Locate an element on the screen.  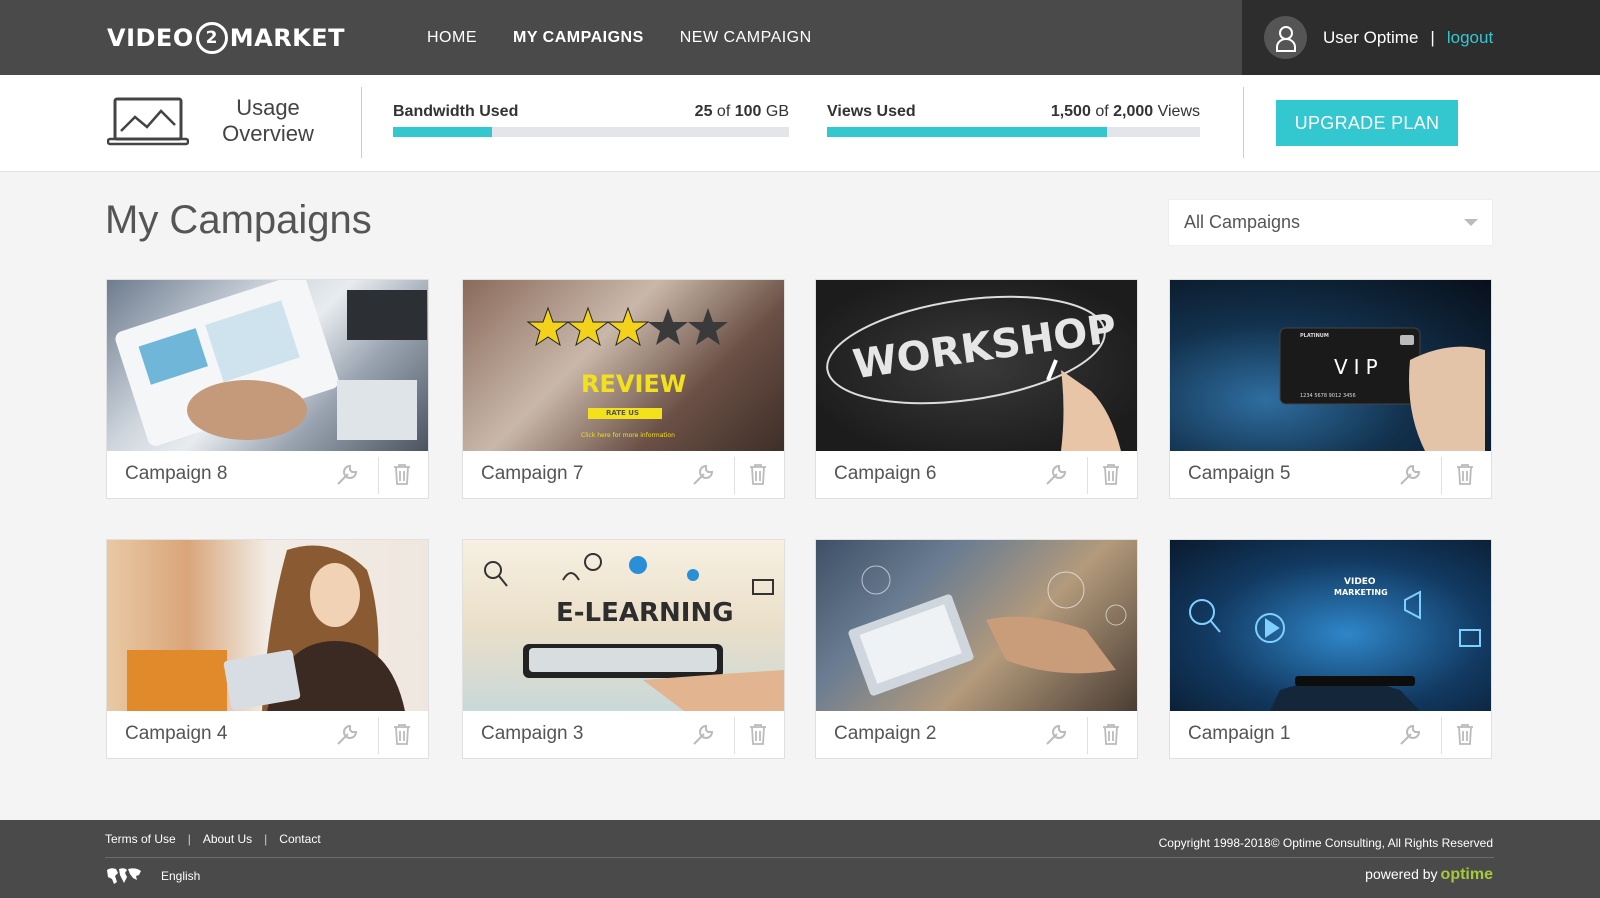
user-avatar-icon is located at coordinates (1285, 37).